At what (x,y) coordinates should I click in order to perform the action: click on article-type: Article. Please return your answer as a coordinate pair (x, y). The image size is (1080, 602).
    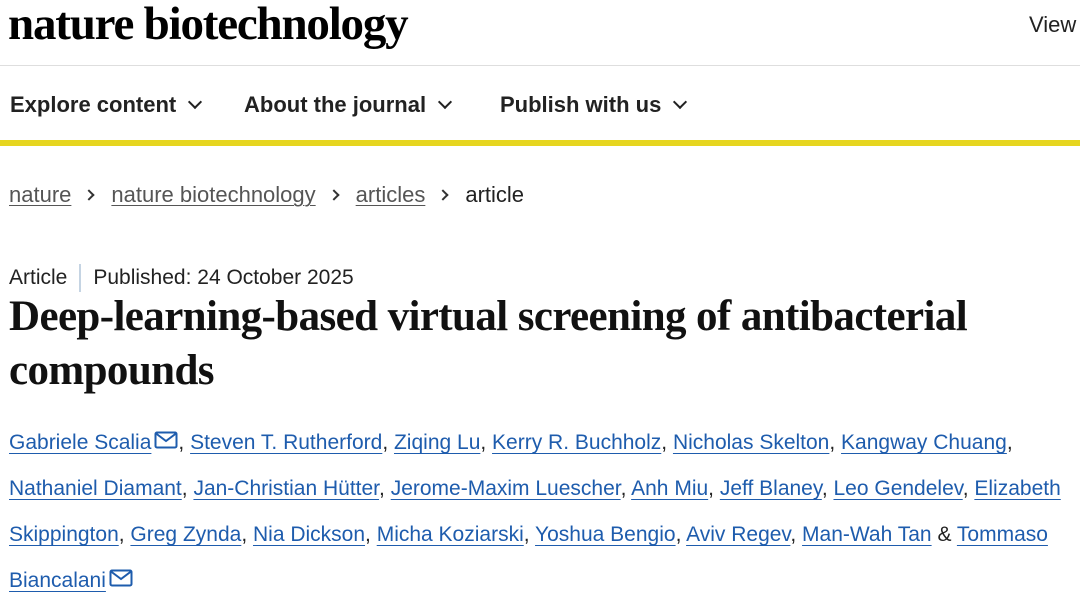
    Looking at the image, I should click on (38, 277).